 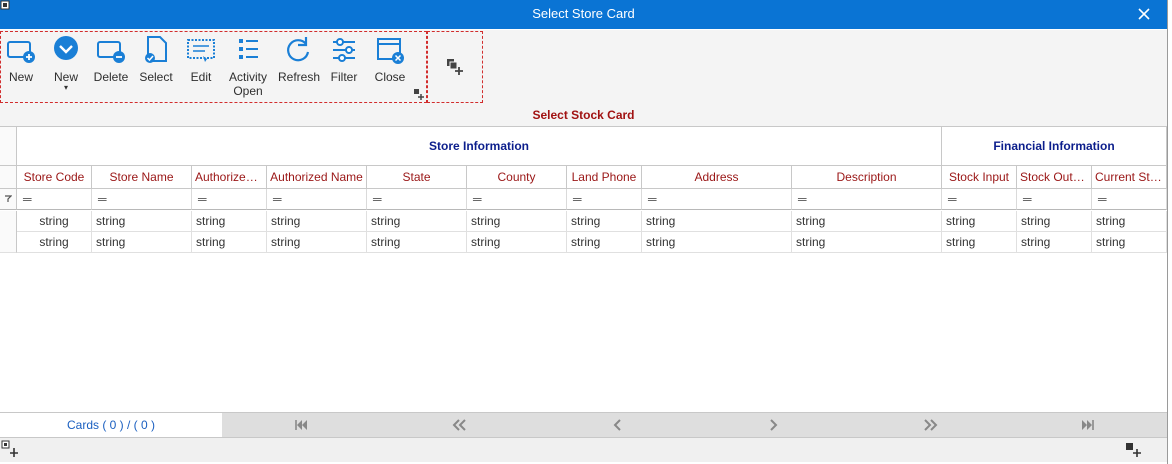 What do you see at coordinates (54, 199) in the screenshot?
I see `filter-cell-store-code: ═` at bounding box center [54, 199].